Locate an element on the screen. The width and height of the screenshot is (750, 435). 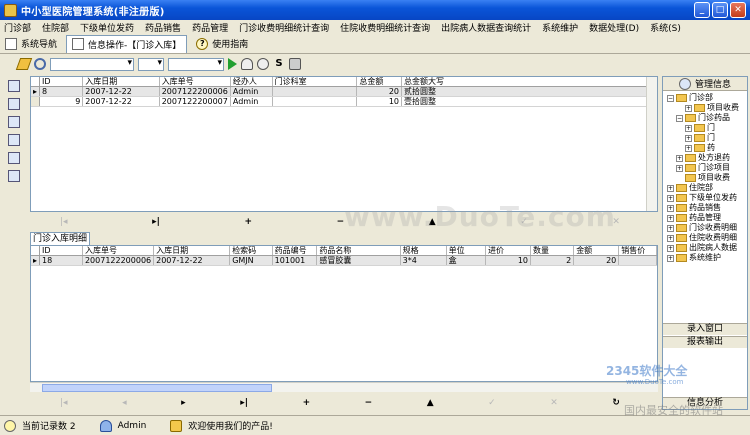
tree-node: + 处方退药 is located at coordinates (707, 158).